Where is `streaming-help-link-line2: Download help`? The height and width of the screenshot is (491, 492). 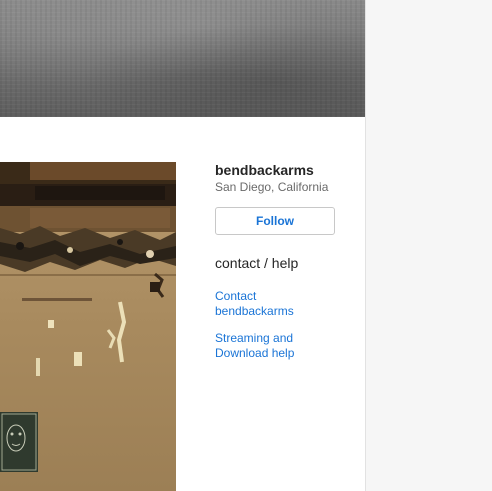 streaming-help-link-line2: Download help is located at coordinates (255, 353).